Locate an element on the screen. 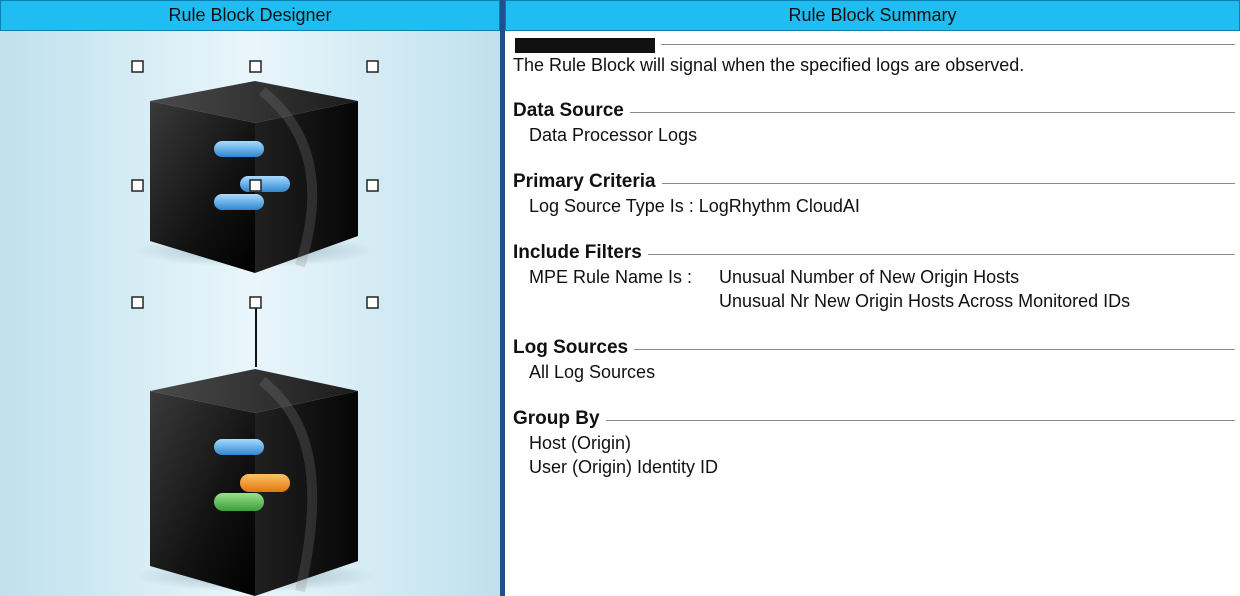 The height and width of the screenshot is (596, 1240). section-log-sources: Log Sources All Log Sources is located at coordinates (874, 360).